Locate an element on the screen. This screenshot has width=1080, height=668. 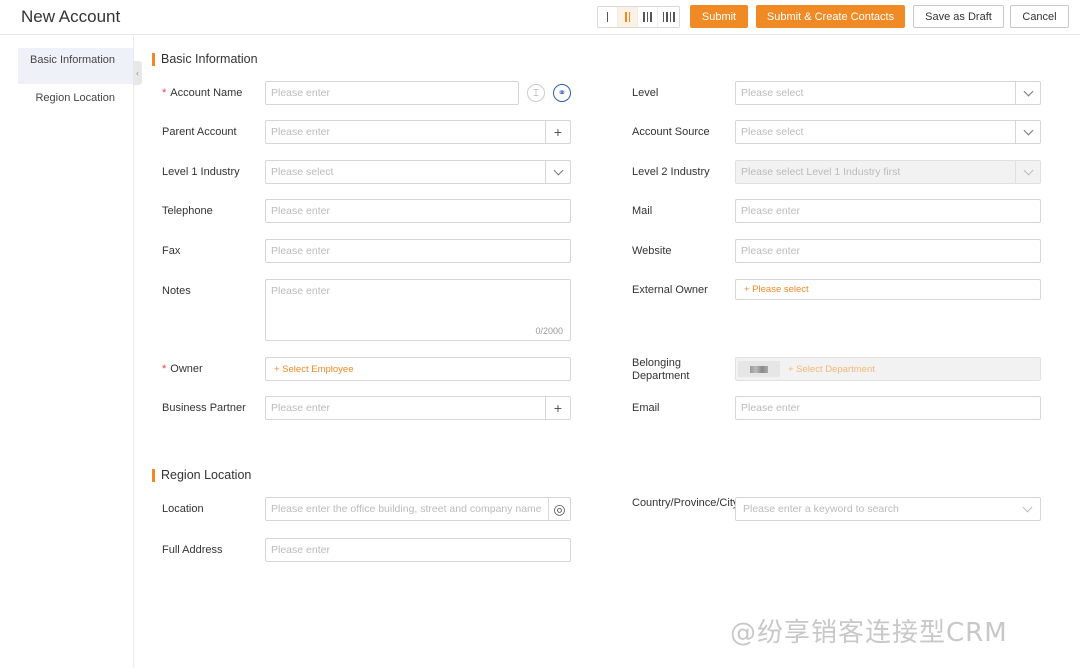
section-nav: Basic Information Region Location is located at coordinates (67, 352).